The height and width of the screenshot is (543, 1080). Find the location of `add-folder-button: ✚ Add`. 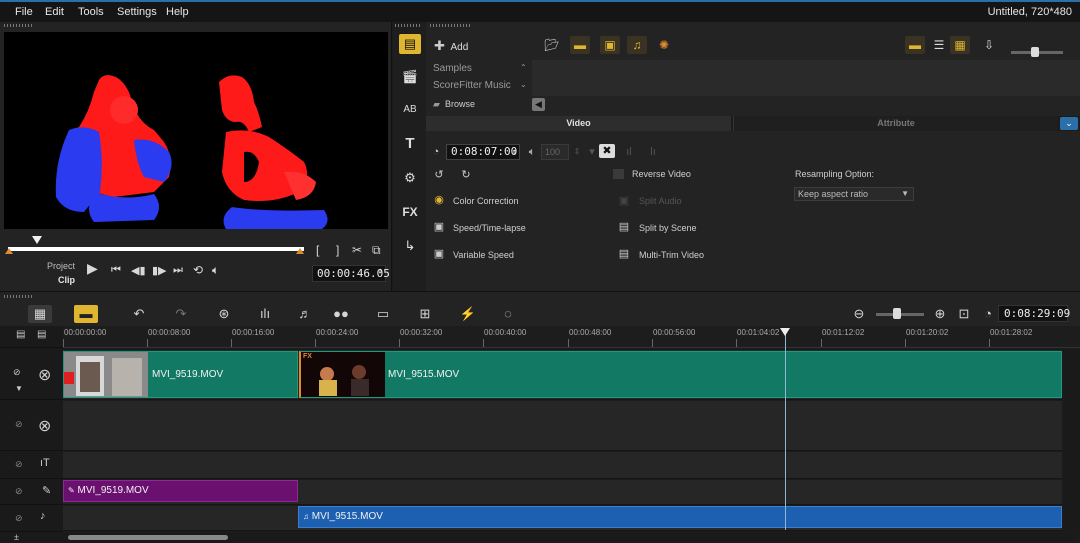

add-folder-button: ✚ Add is located at coordinates (451, 46).